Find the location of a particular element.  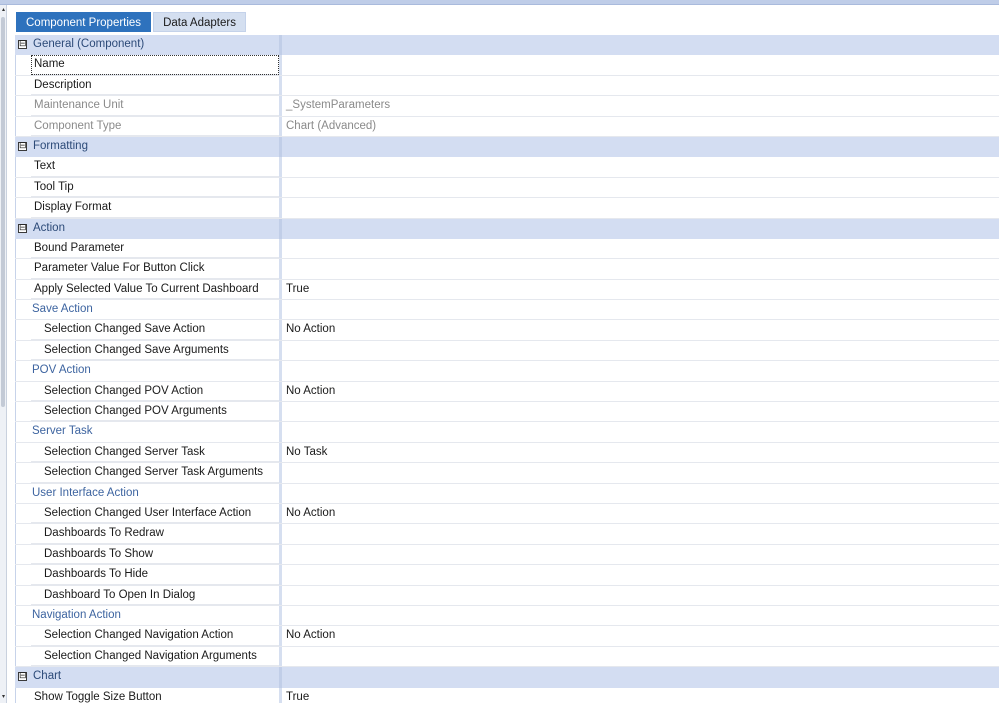

property-name: Tool Tip is located at coordinates (155, 188).